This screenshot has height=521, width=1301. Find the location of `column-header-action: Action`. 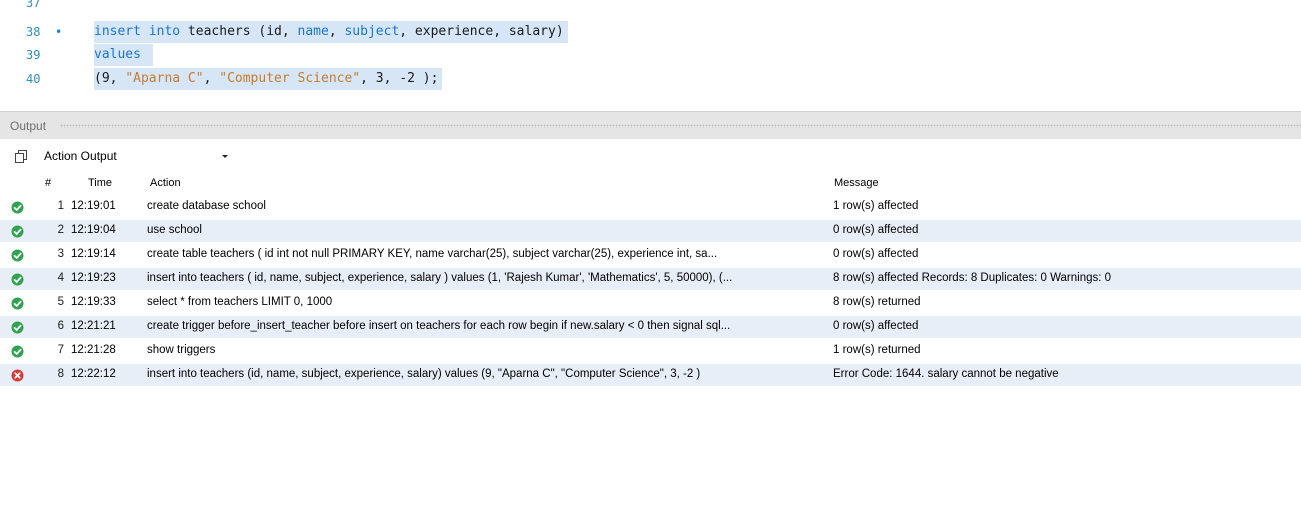

column-header-action: Action is located at coordinates (165, 183).